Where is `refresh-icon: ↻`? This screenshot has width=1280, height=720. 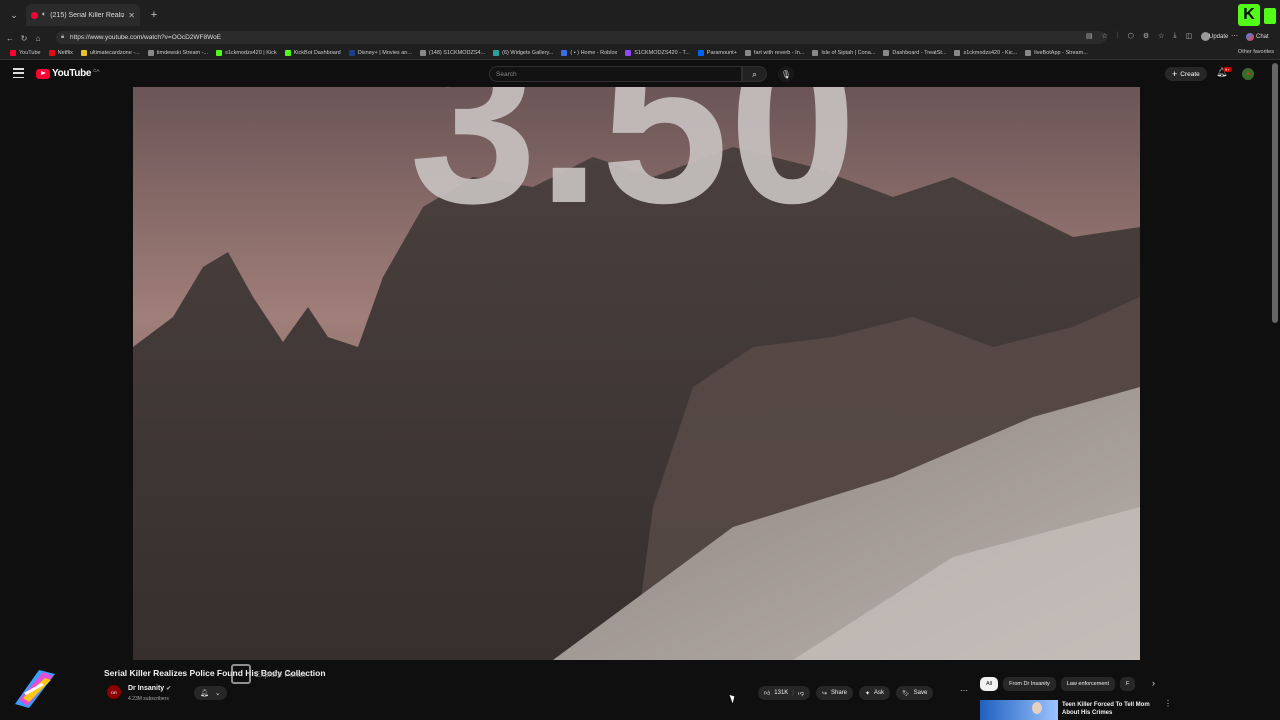 refresh-icon: ↻ is located at coordinates (24, 38).